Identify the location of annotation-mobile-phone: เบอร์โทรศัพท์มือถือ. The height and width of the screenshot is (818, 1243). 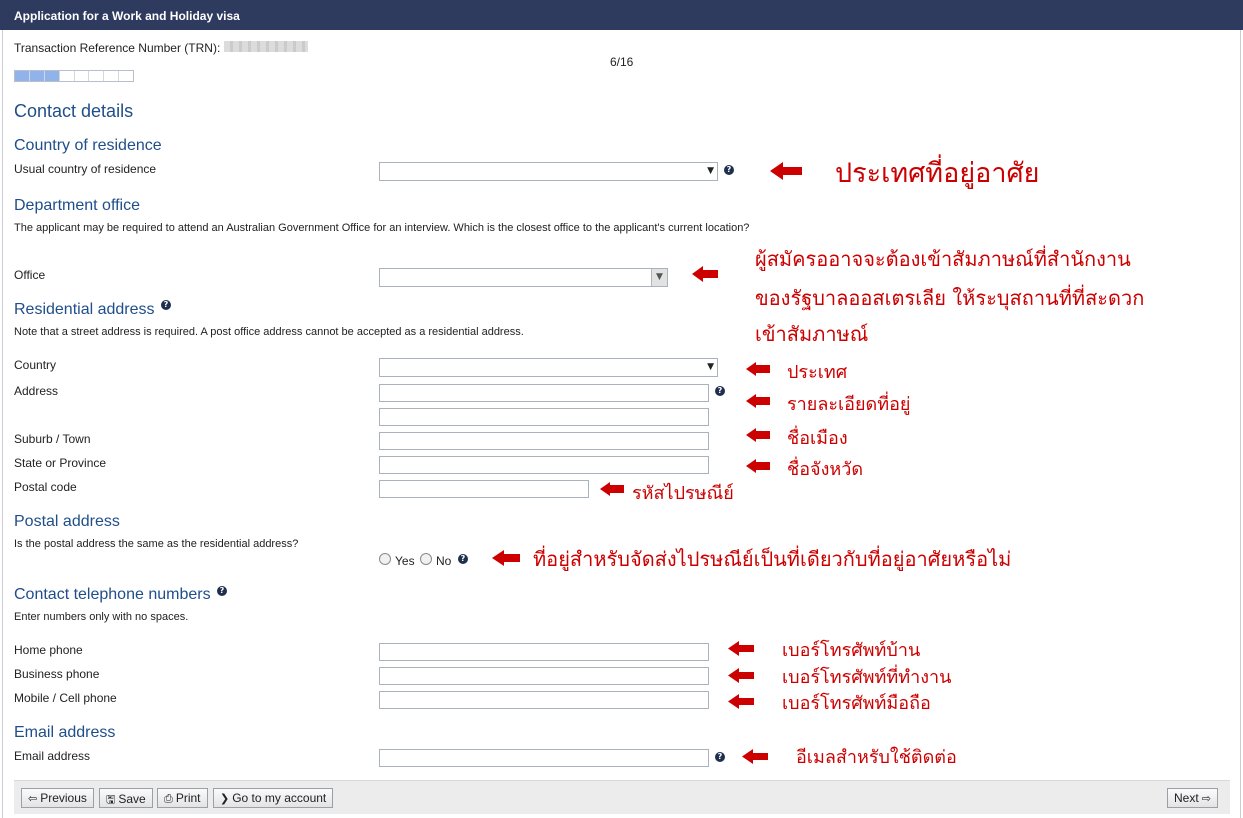
(856, 703).